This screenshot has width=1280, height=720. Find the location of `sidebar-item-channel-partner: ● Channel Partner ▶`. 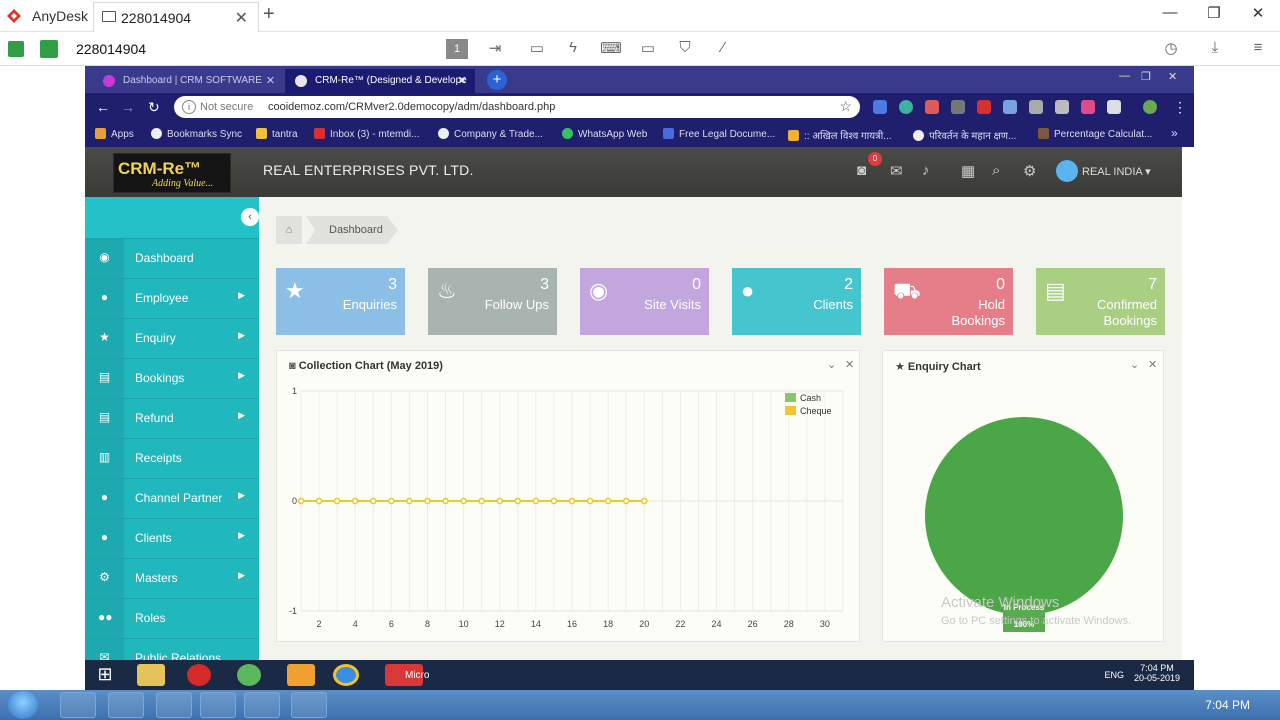

sidebar-item-channel-partner: ● Channel Partner ▶ is located at coordinates (172, 498).